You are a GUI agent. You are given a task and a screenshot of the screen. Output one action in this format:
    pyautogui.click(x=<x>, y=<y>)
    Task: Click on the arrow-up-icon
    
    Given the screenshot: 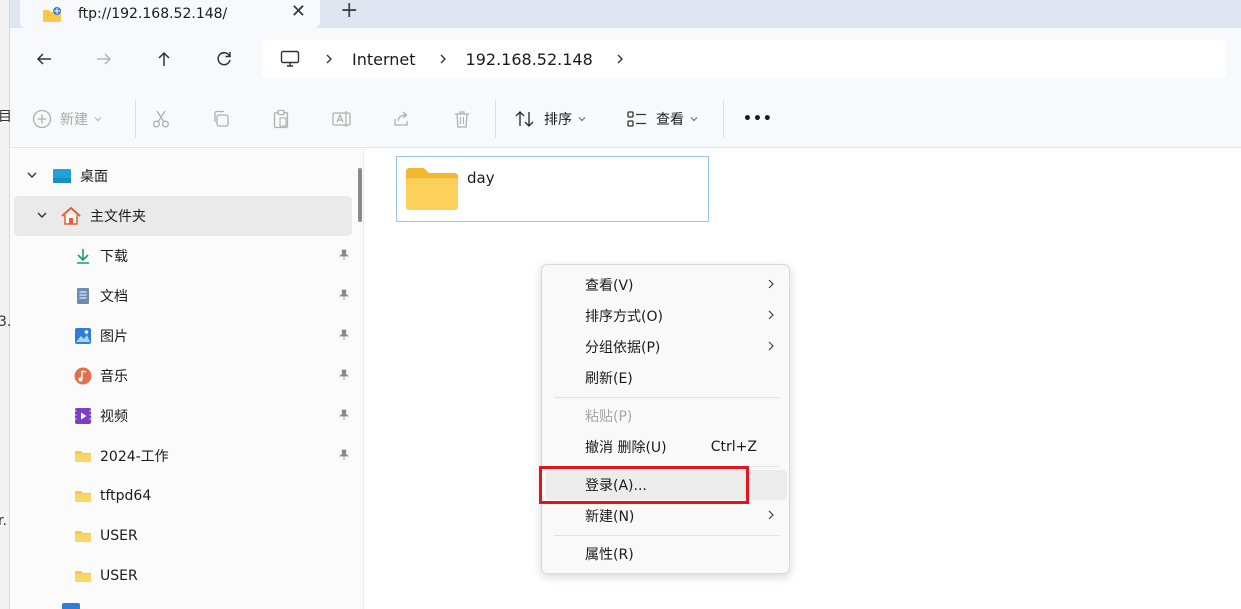 What is the action you would take?
    pyautogui.click(x=164, y=58)
    